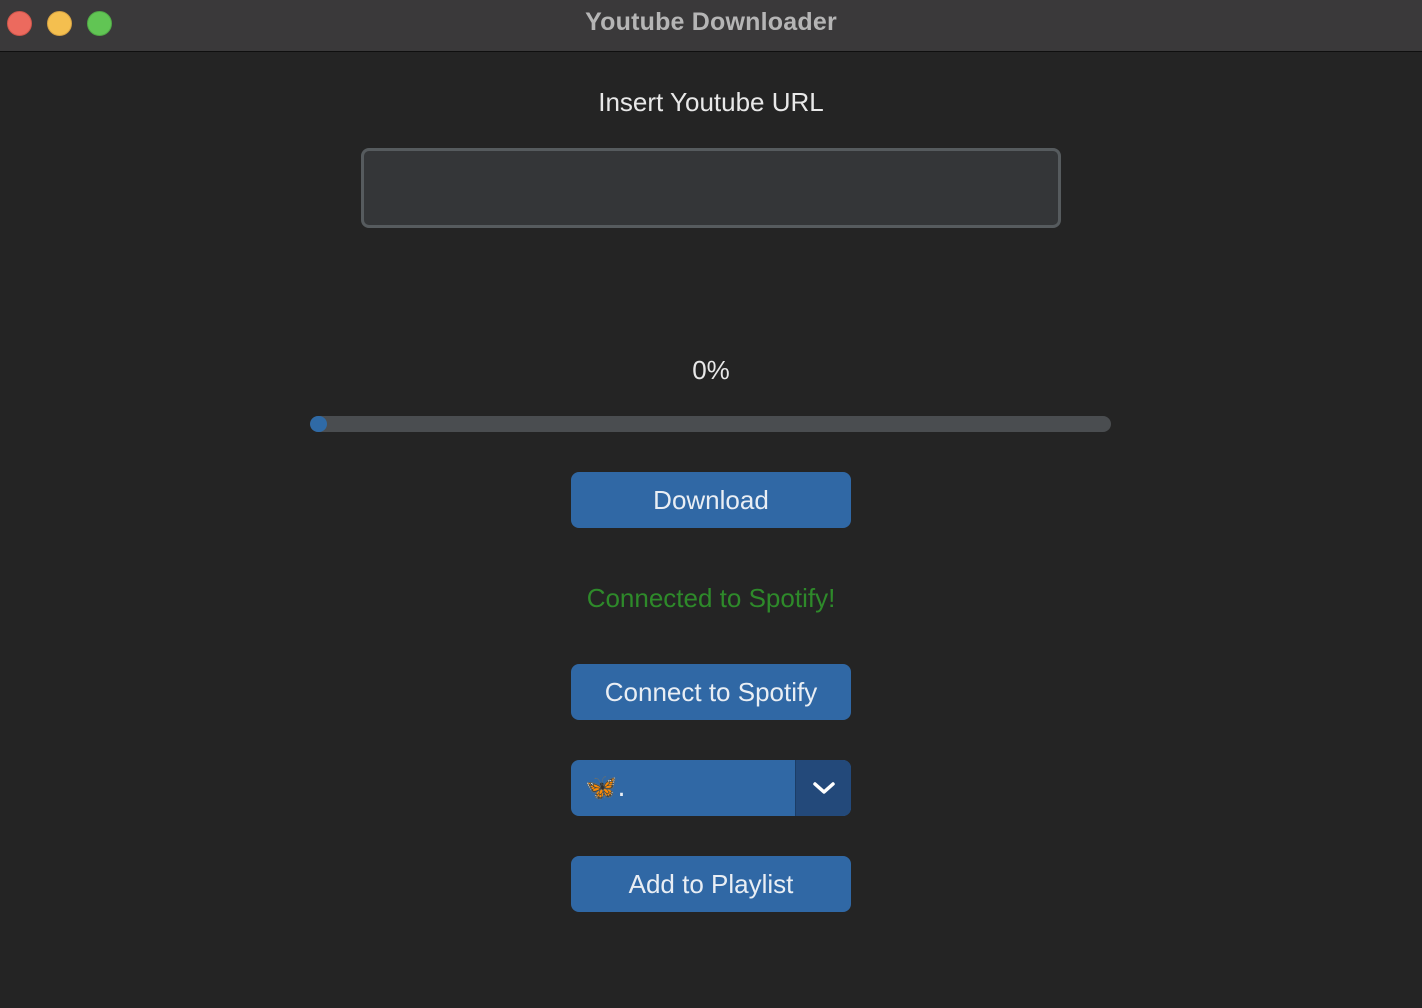 This screenshot has height=1008, width=1422. What do you see at coordinates (318, 424) in the screenshot?
I see `progress-bar-fill` at bounding box center [318, 424].